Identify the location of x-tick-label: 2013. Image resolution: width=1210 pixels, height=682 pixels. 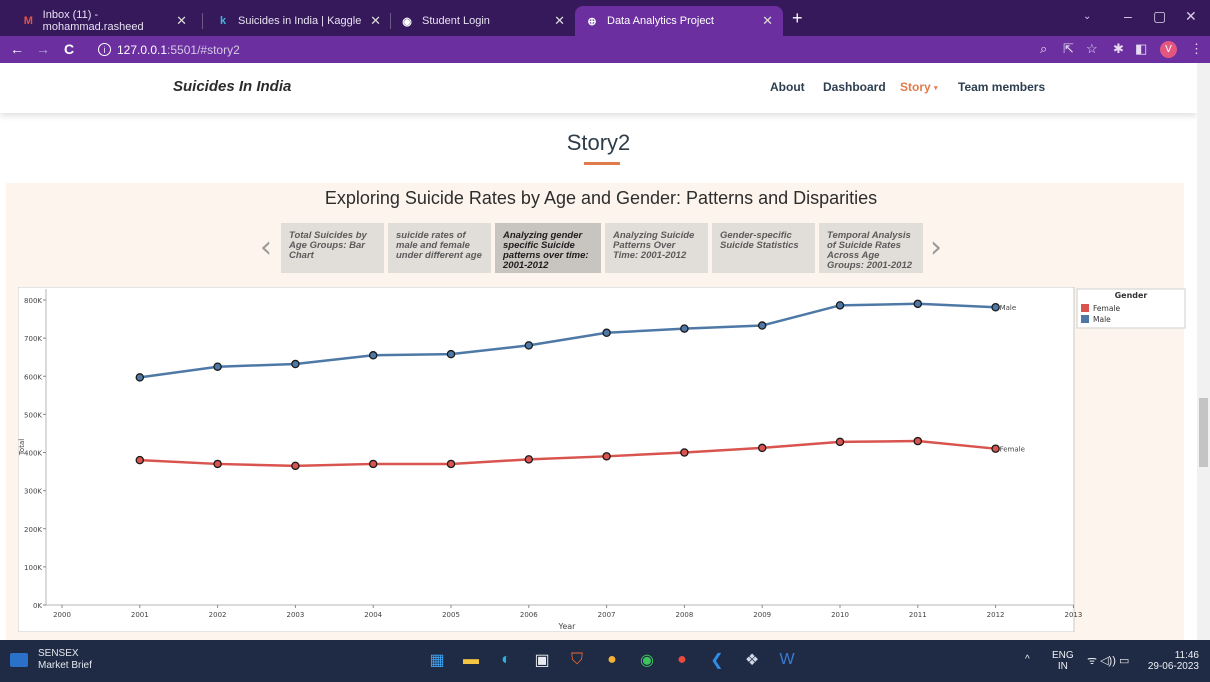
(1073, 615).